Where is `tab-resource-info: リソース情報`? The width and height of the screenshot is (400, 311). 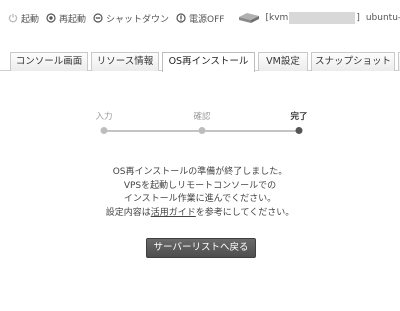
tab-resource-info: リソース情報 is located at coordinates (125, 61).